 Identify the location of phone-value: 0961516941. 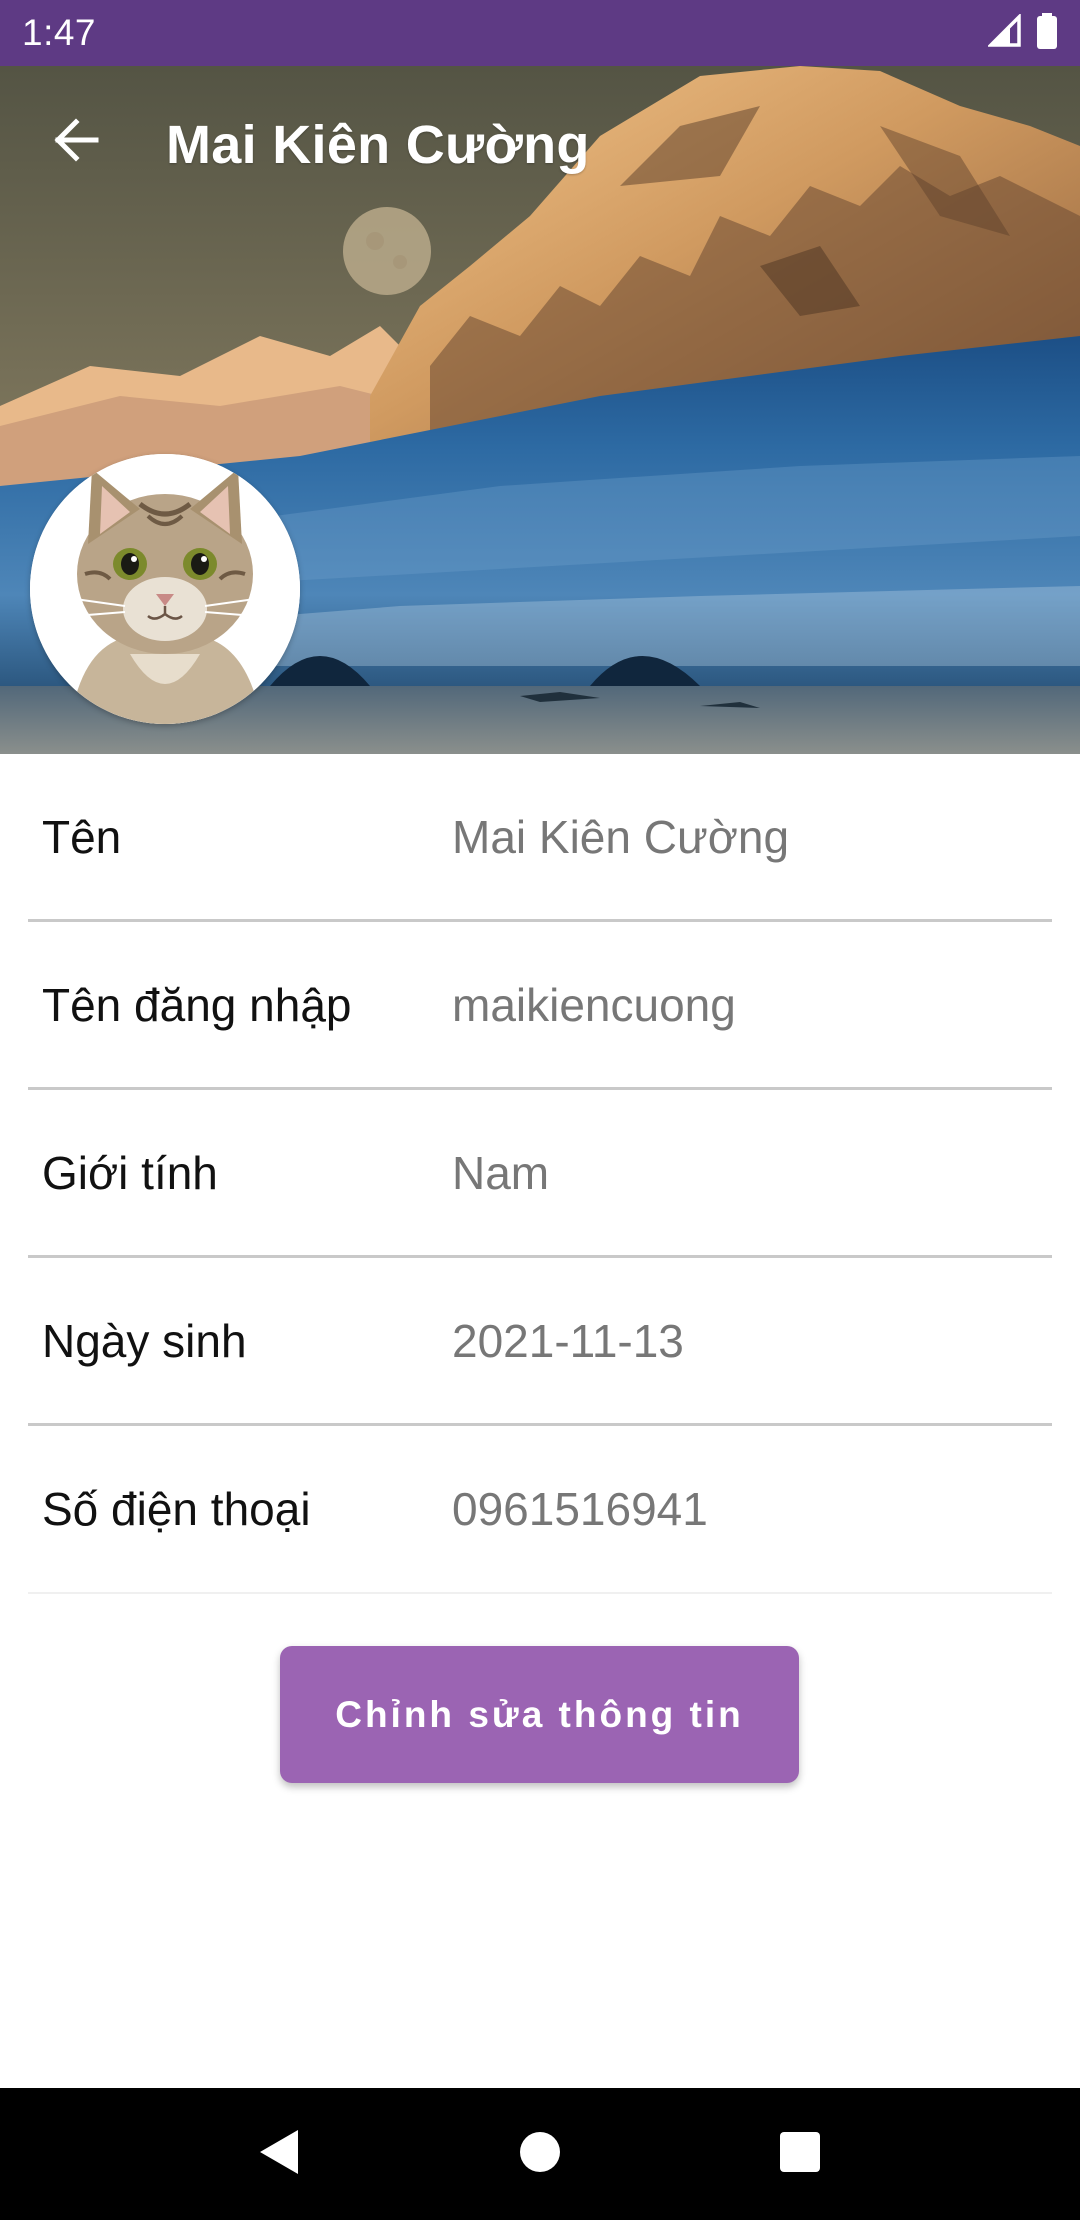
(580, 1509).